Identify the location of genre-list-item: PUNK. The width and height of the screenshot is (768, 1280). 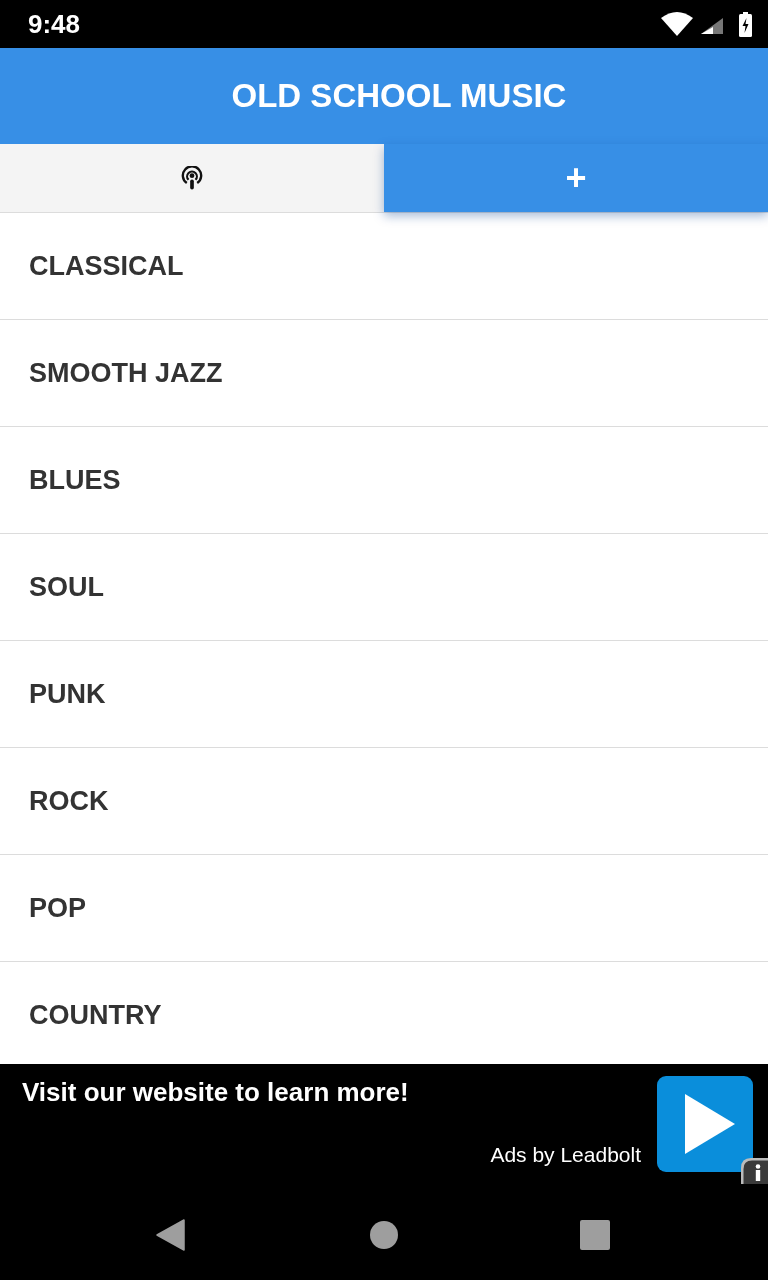
(384, 694).